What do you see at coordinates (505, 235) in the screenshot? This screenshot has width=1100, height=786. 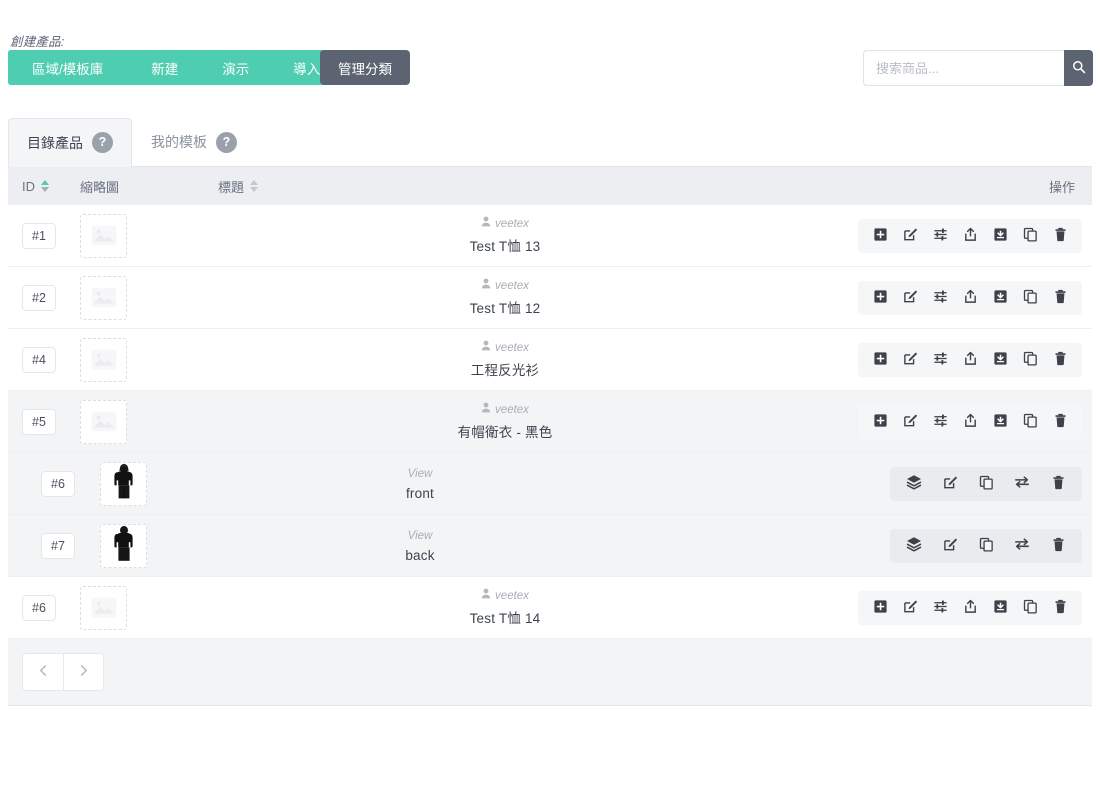 I see `row-title-cell: veetex Test T恤 13` at bounding box center [505, 235].